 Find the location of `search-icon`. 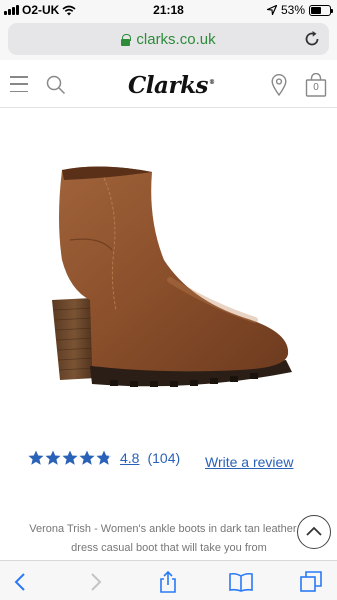

search-icon is located at coordinates (56, 85).